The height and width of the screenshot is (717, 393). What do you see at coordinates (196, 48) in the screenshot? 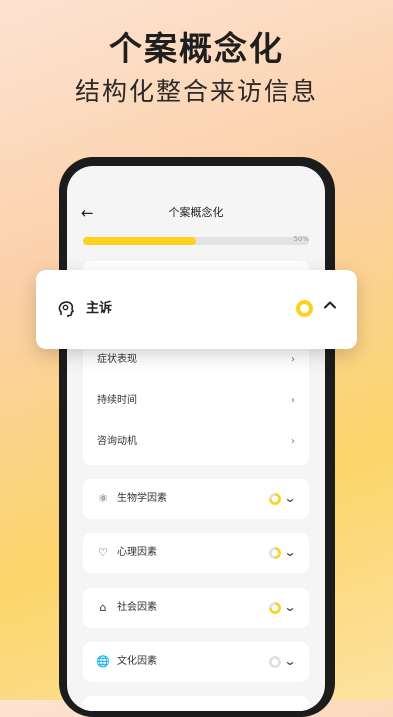
I see `hero-title: 个案概念化` at bounding box center [196, 48].